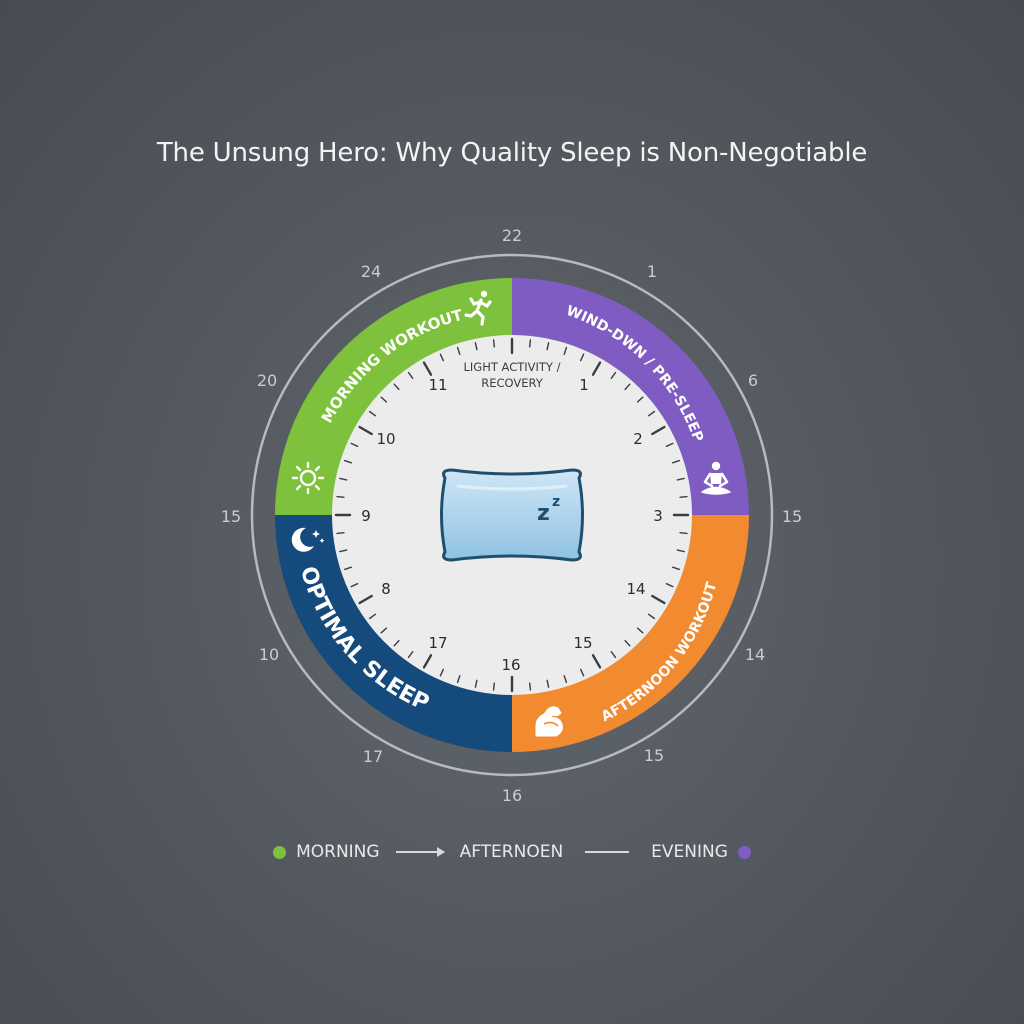 The height and width of the screenshot is (1024, 1024). I want to click on dial-number: 3, so click(658, 516).